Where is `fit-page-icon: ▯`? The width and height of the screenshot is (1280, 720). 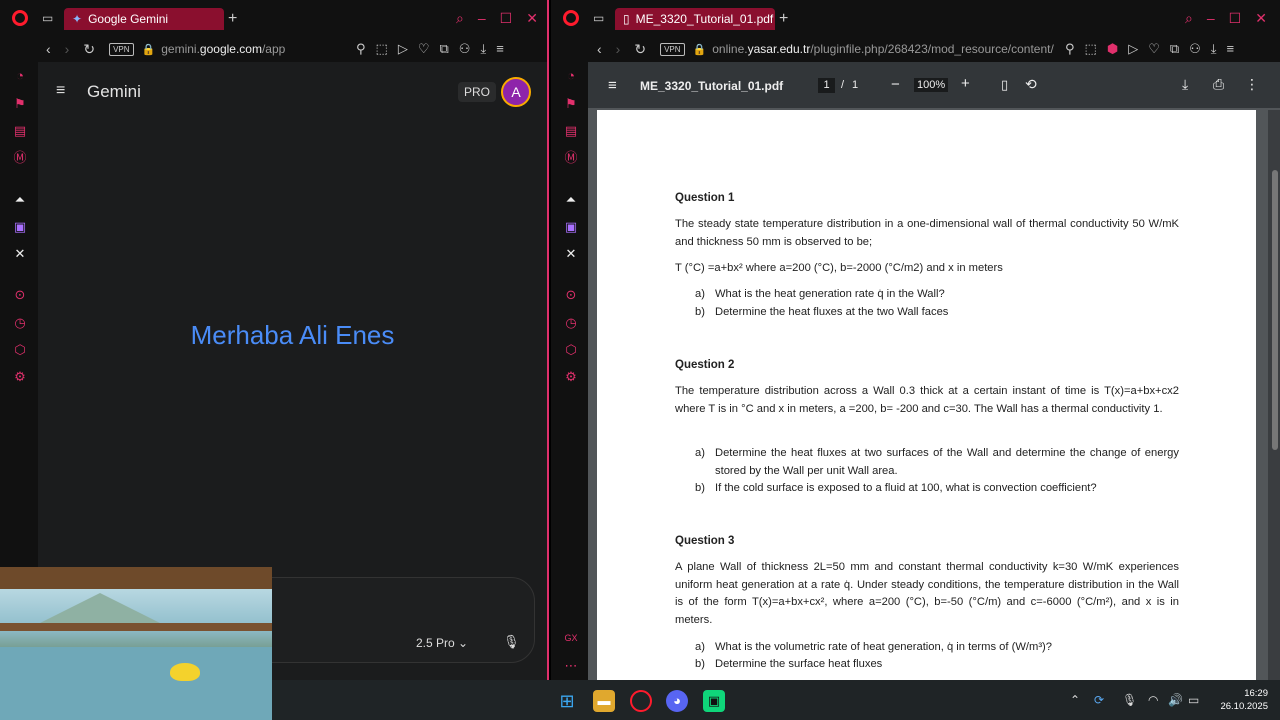
fit-page-icon: ▯ is located at coordinates (1004, 85).